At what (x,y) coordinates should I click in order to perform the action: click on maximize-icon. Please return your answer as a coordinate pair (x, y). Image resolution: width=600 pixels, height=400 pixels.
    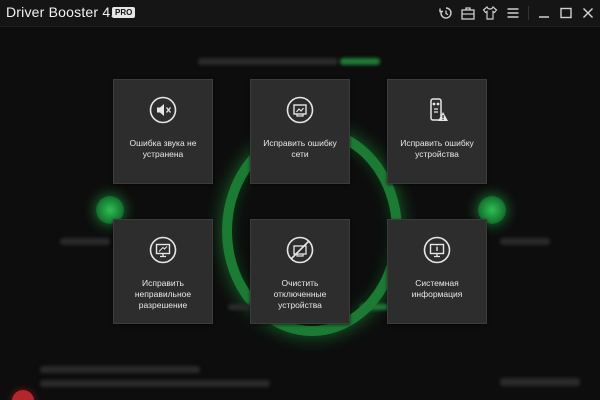
    Looking at the image, I should click on (566, 13).